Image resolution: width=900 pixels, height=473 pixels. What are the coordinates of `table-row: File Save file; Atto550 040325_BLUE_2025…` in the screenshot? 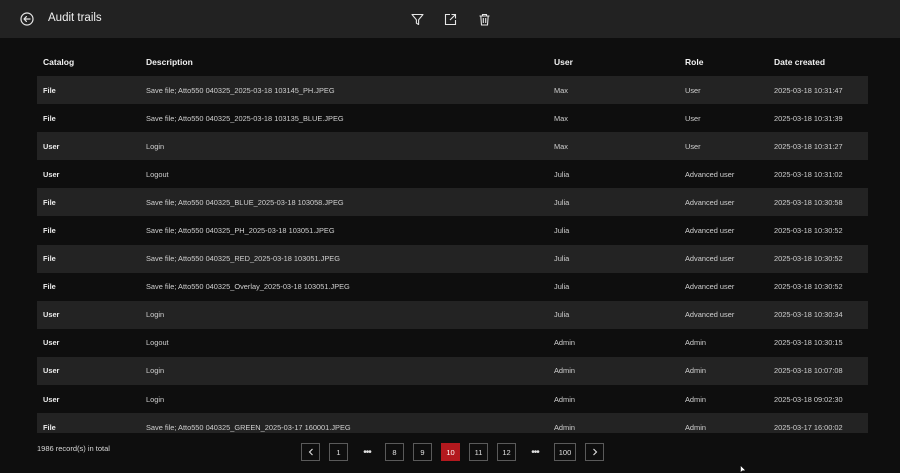 It's located at (452, 202).